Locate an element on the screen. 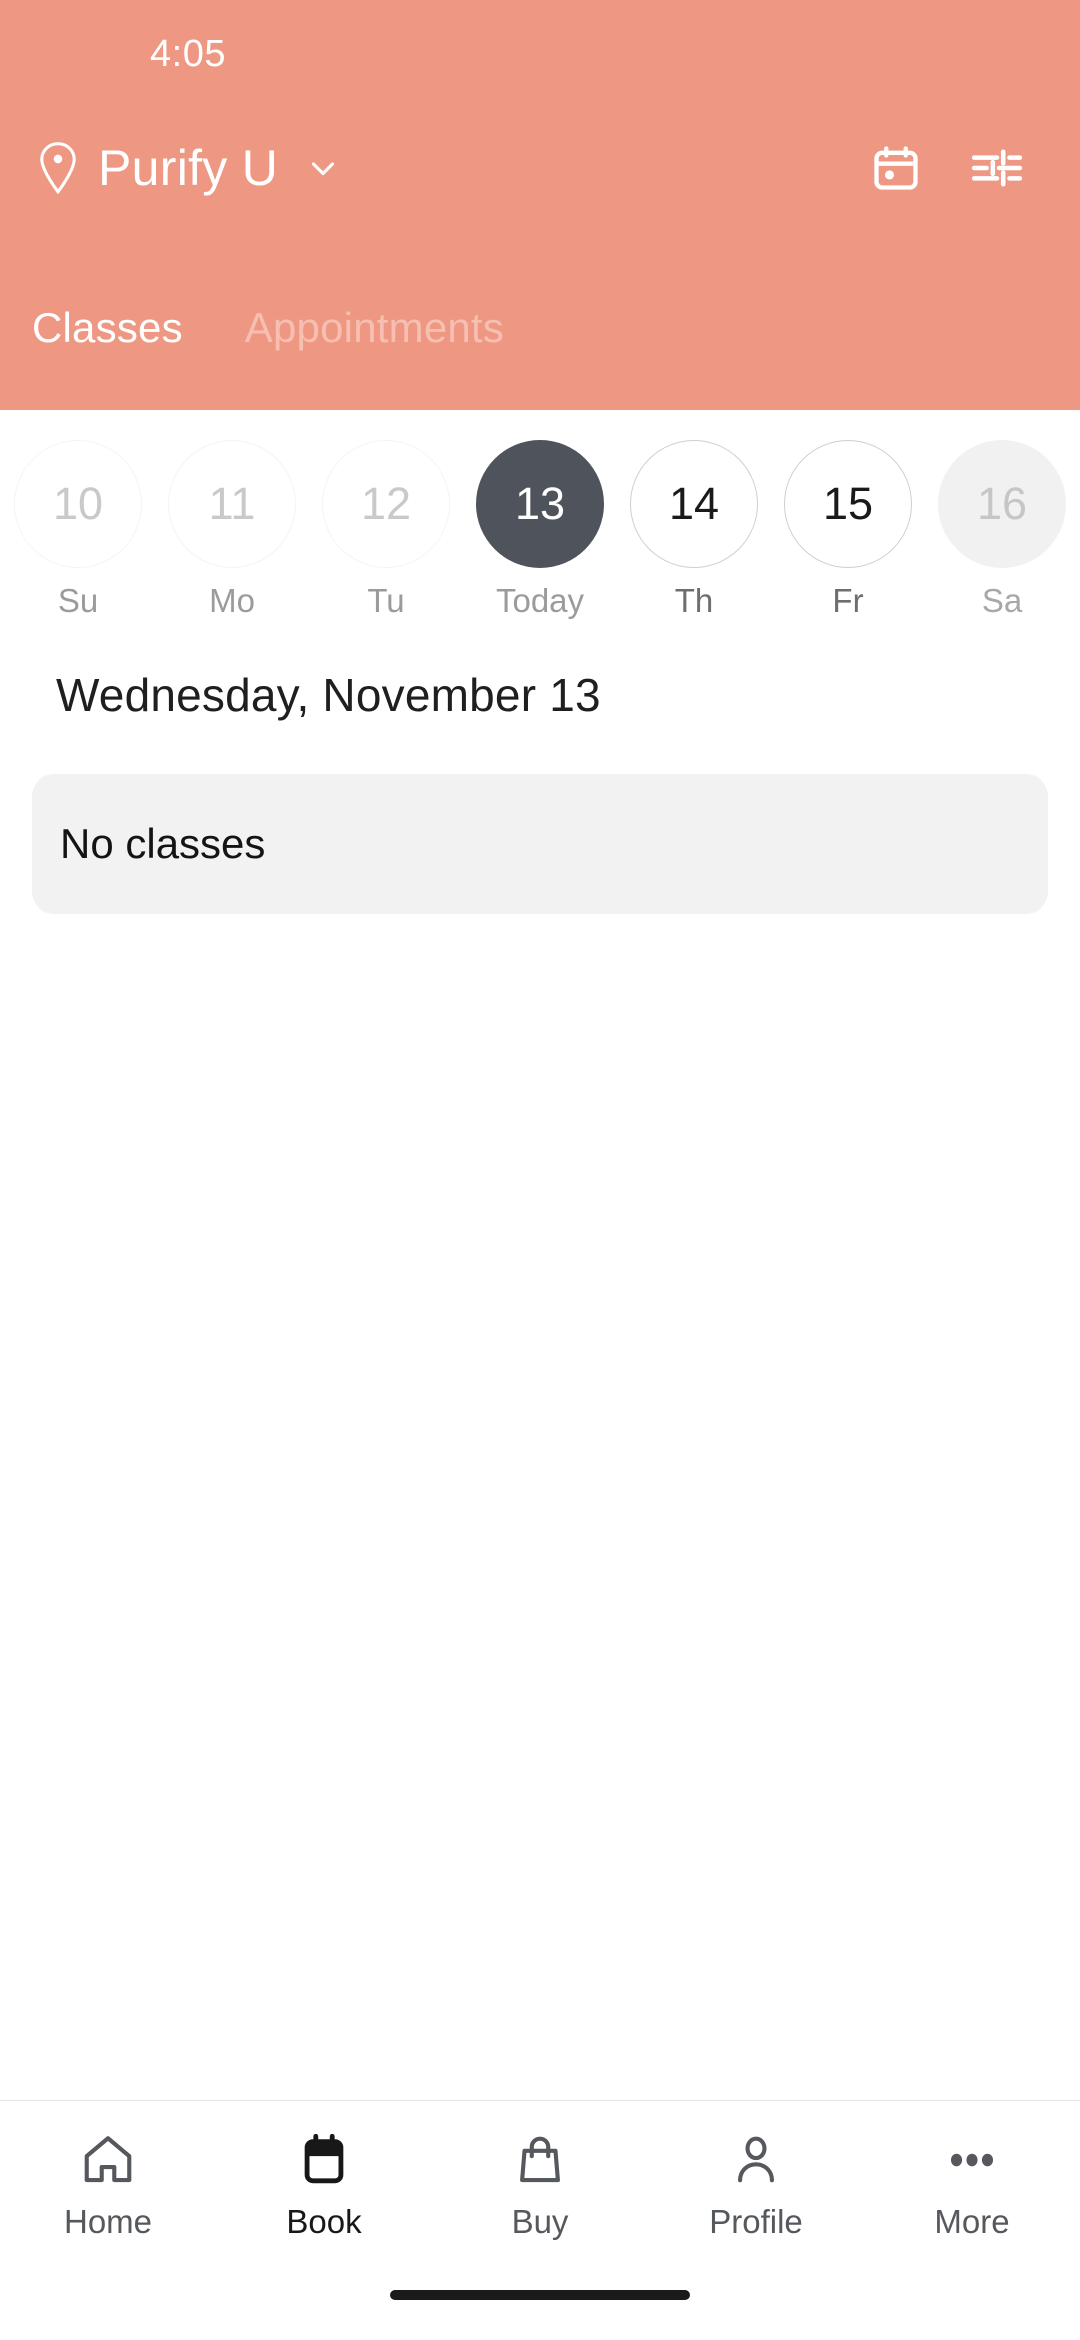 This screenshot has width=1080, height=2340. date-cell-16: 16 Sa is located at coordinates (1002, 530).